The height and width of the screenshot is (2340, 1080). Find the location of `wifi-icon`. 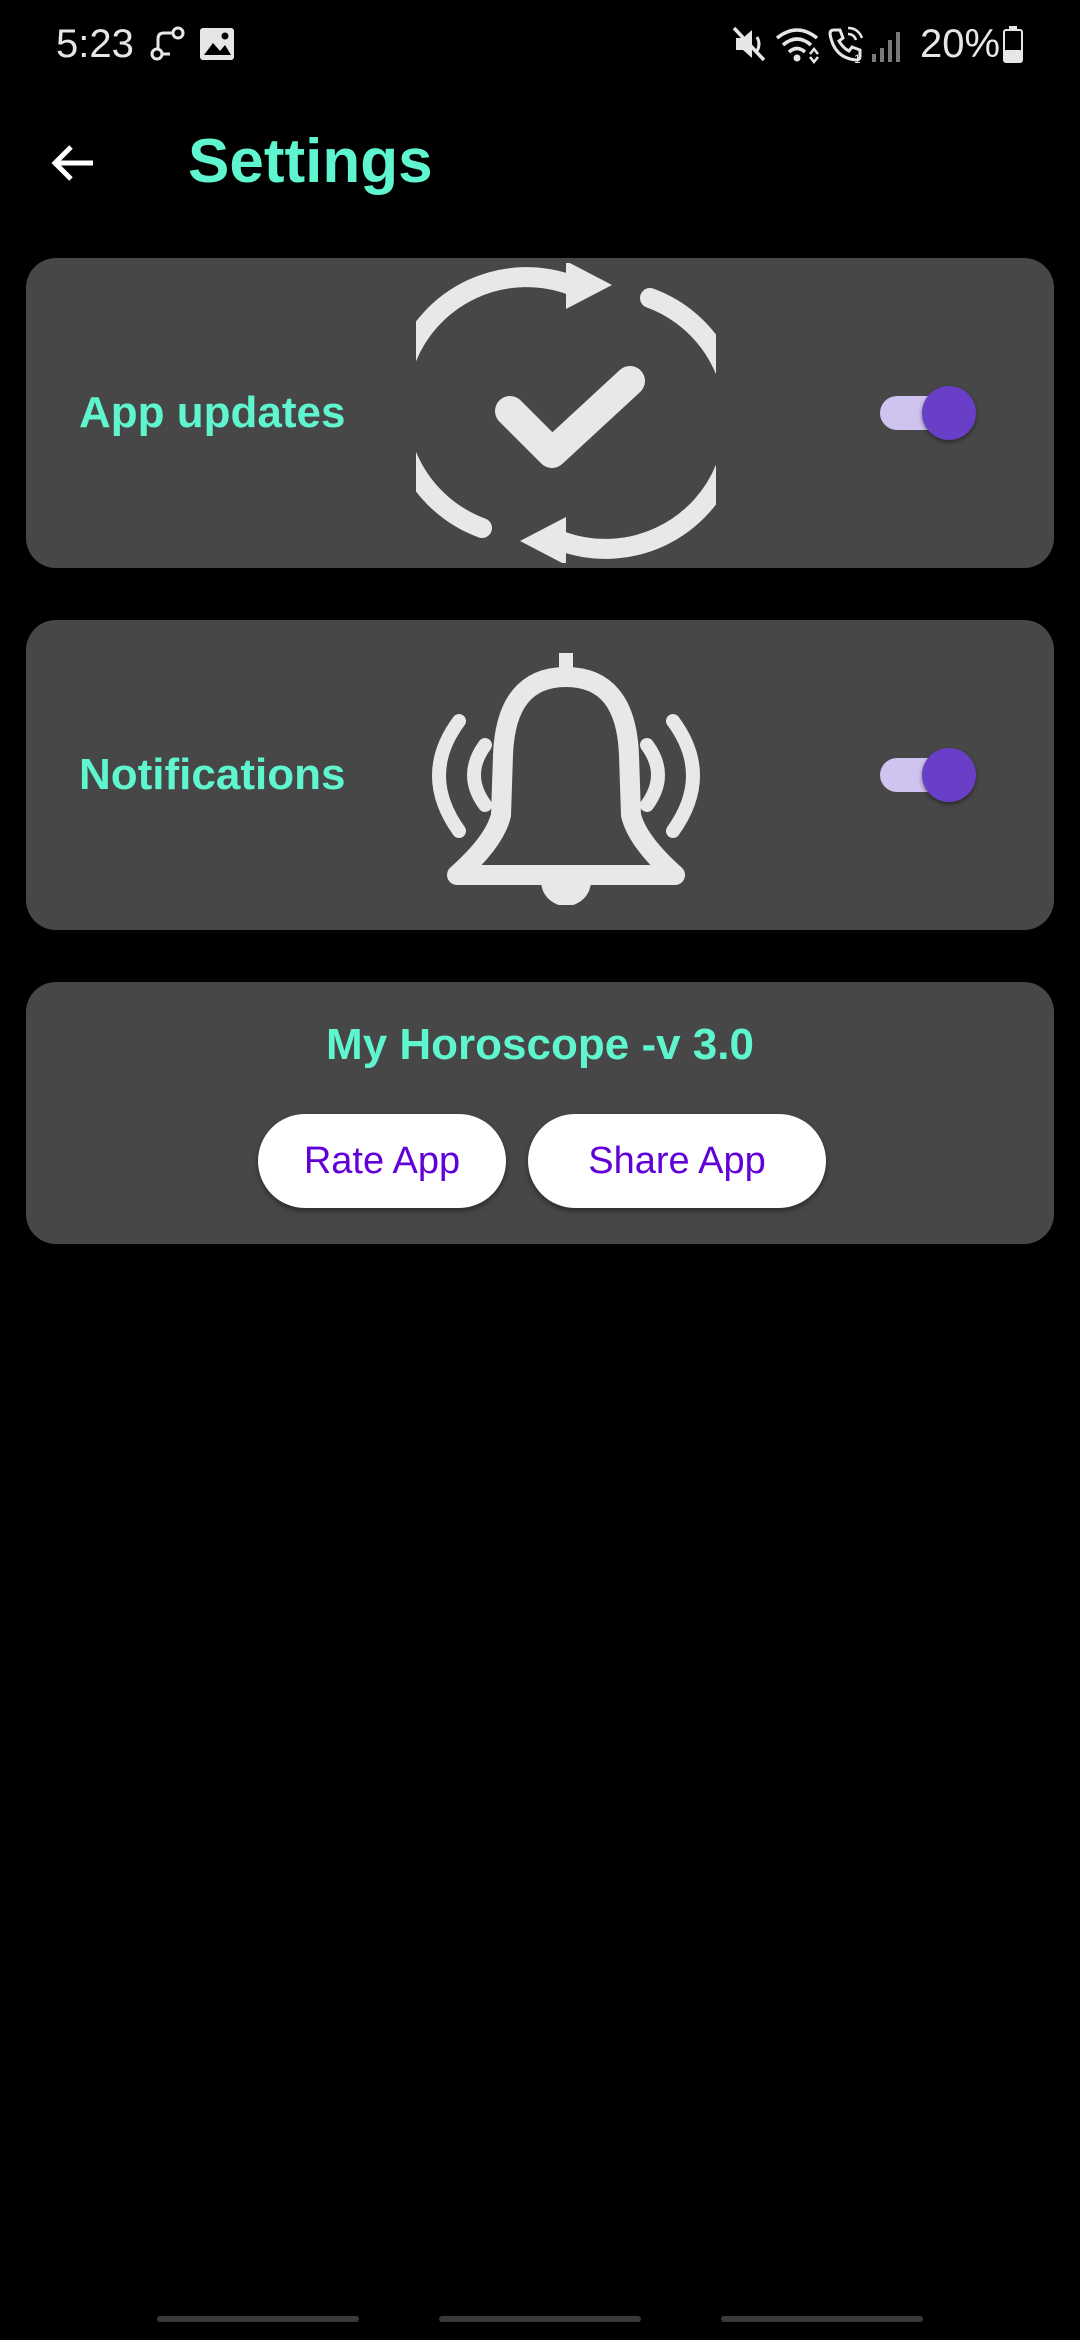

wifi-icon is located at coordinates (797, 46).